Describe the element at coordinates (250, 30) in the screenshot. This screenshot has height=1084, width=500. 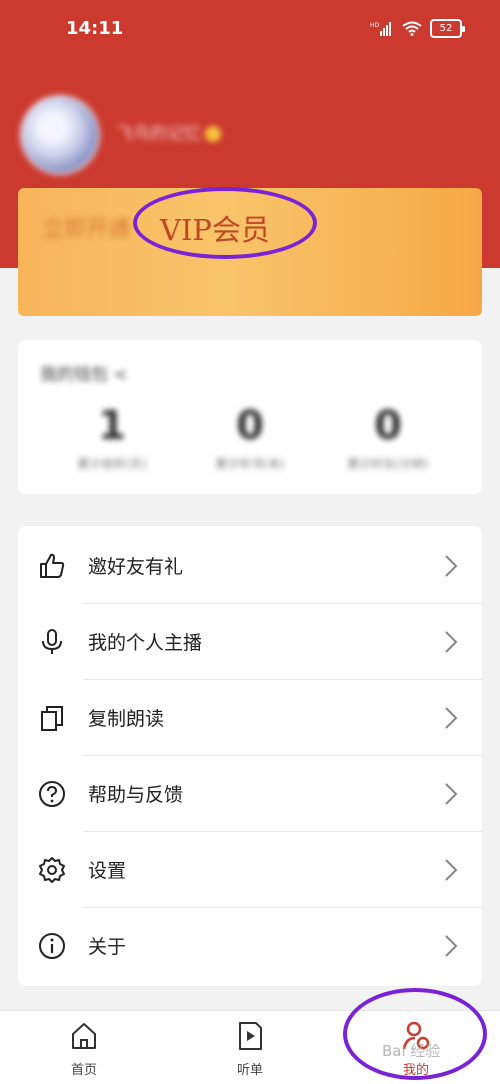
I see `status-bar: 14:11 HD 52` at that location.